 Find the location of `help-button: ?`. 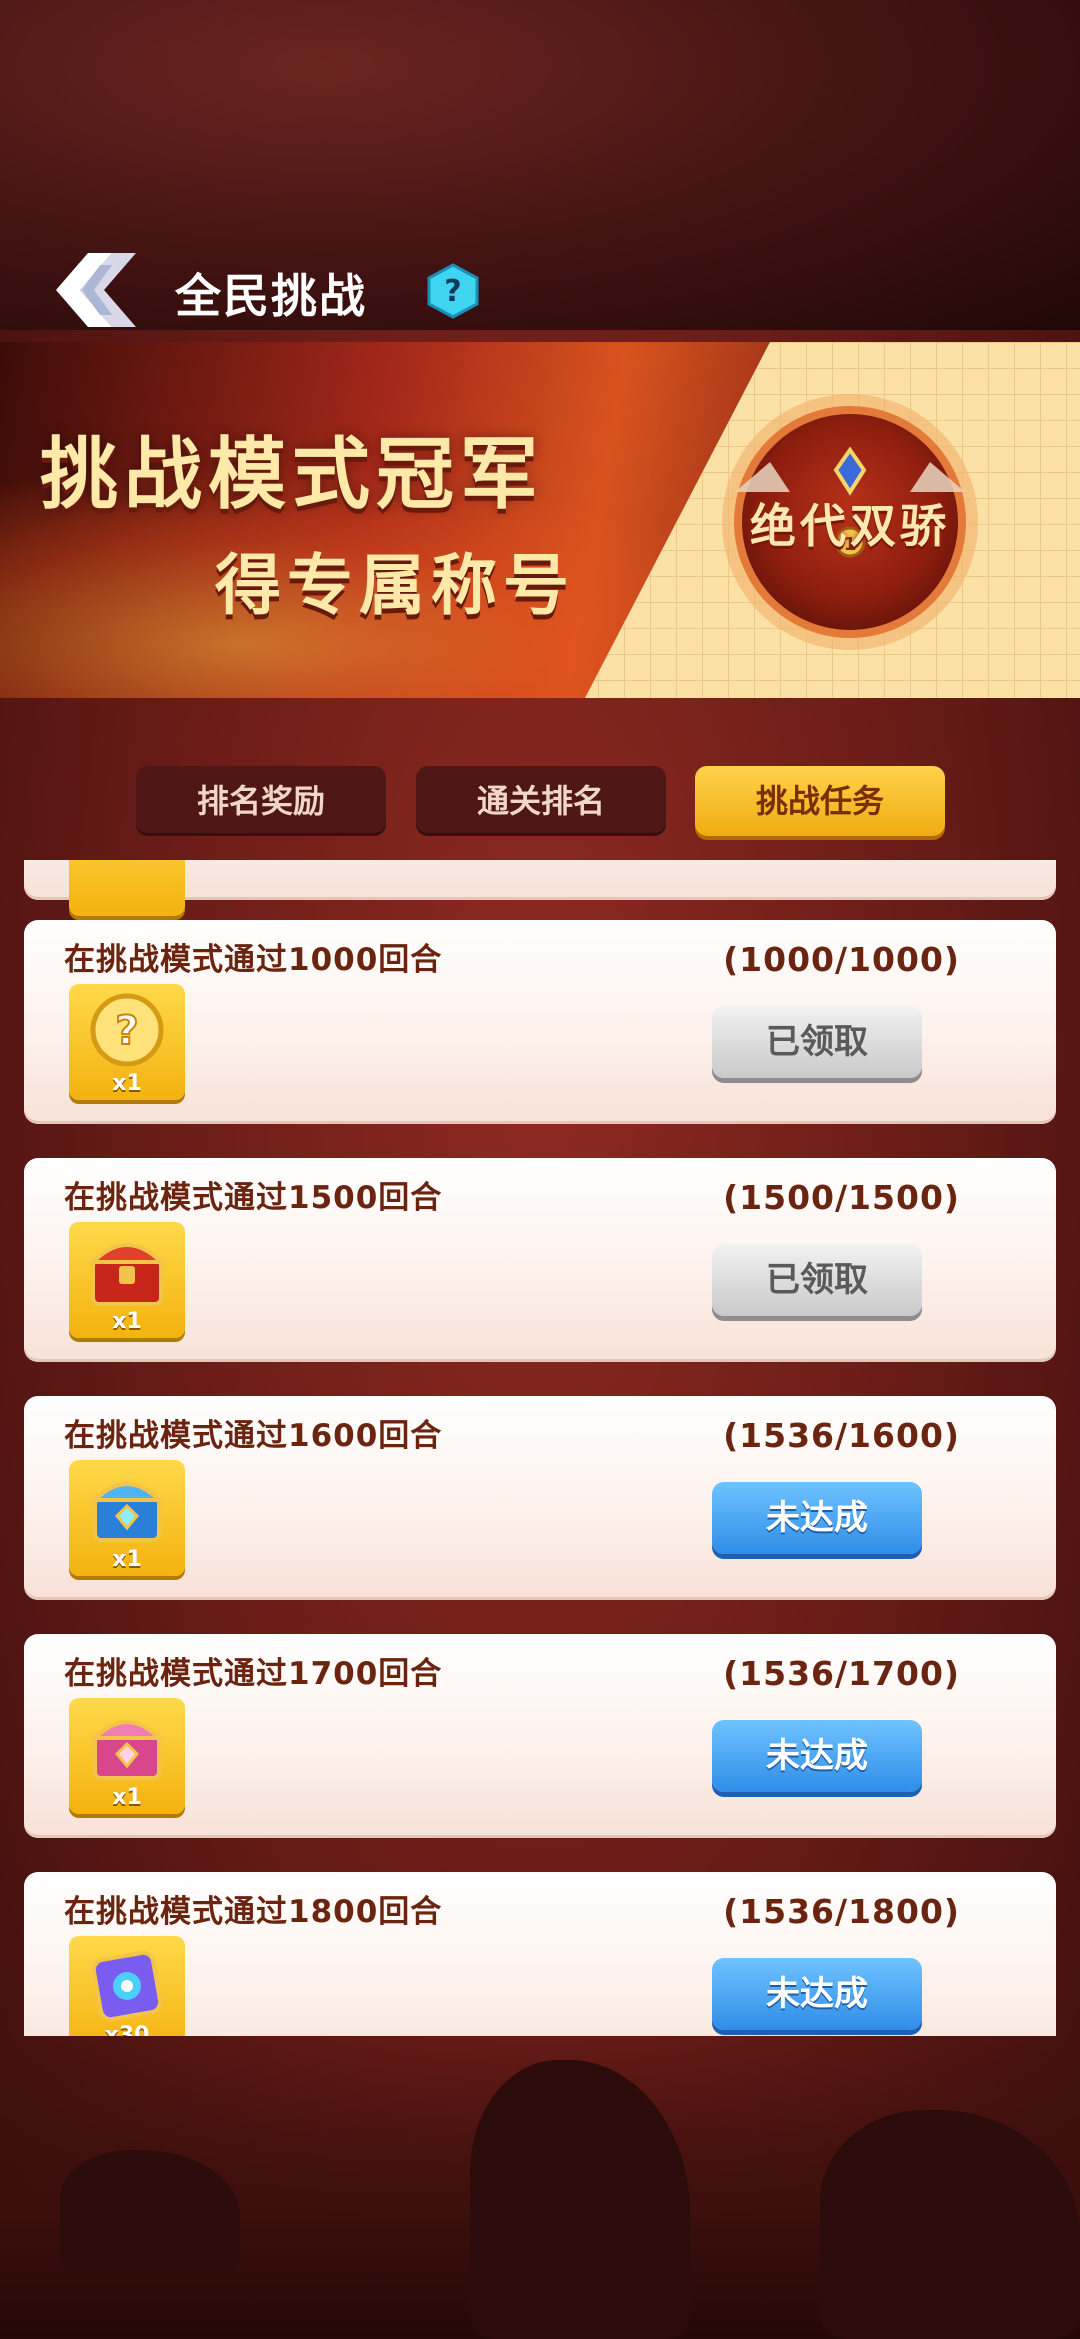

help-button: ? is located at coordinates (453, 291).